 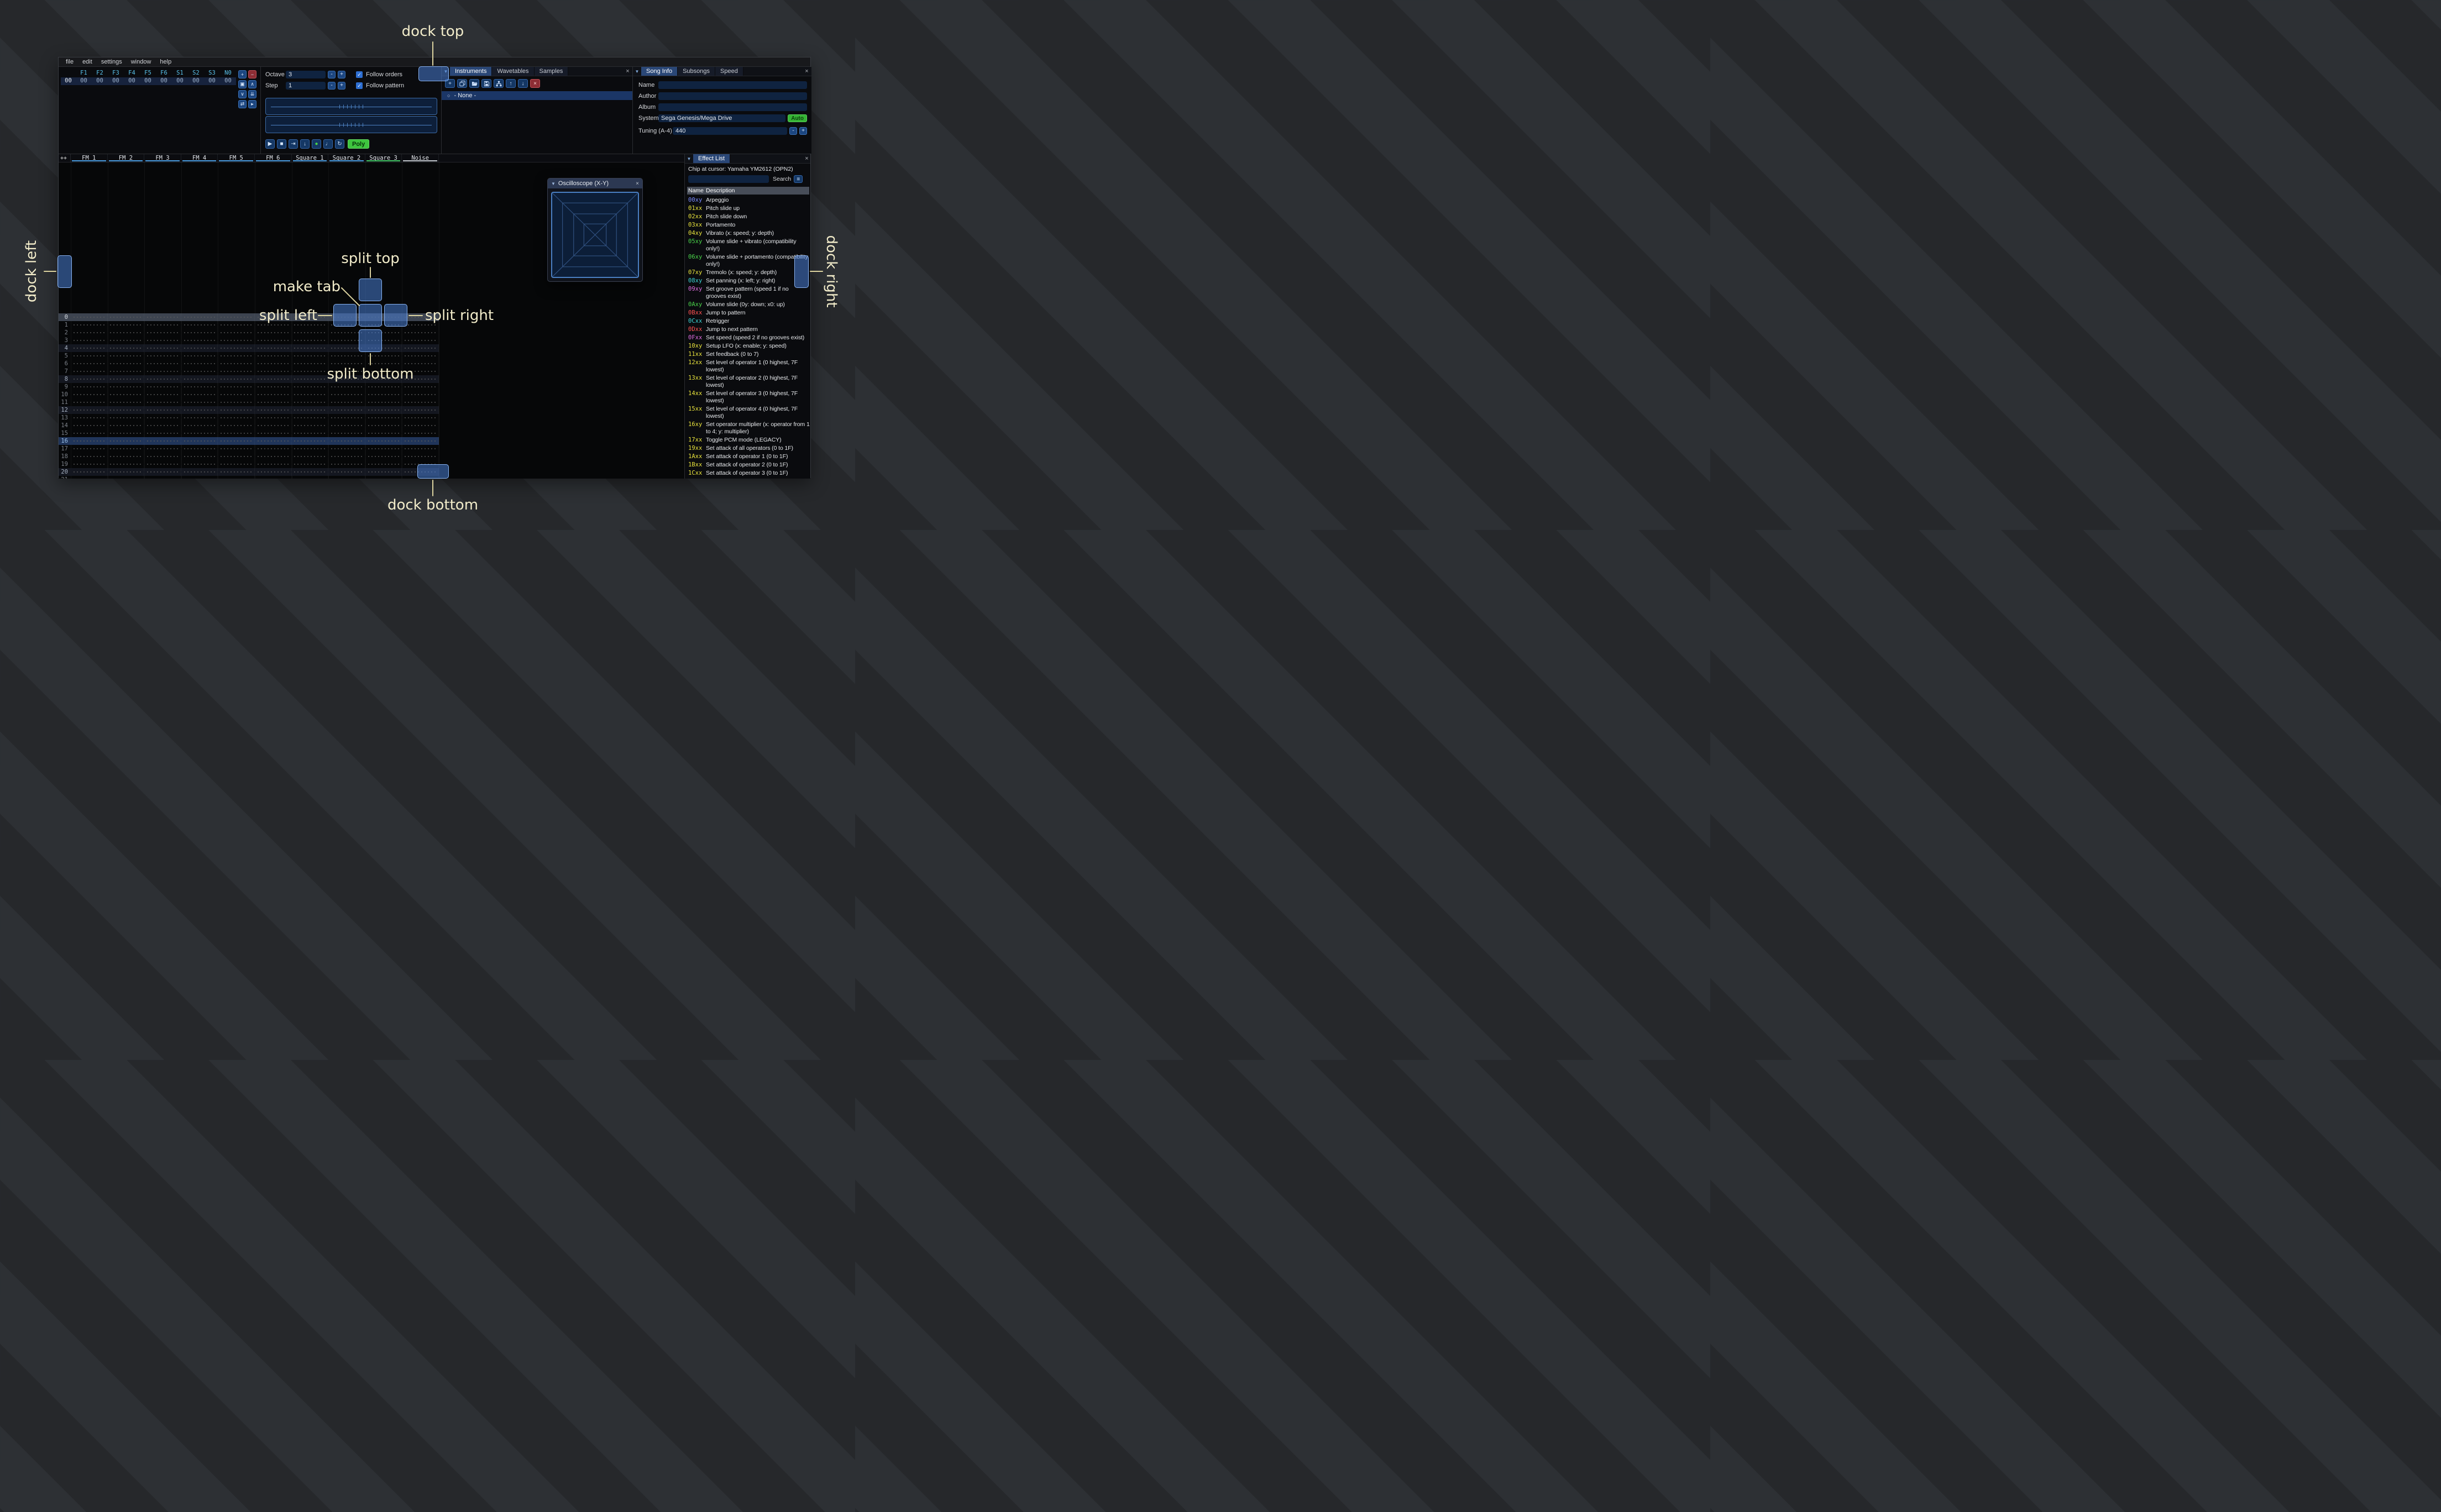 What do you see at coordinates (730, 131) in the screenshot?
I see `tuning-input` at bounding box center [730, 131].